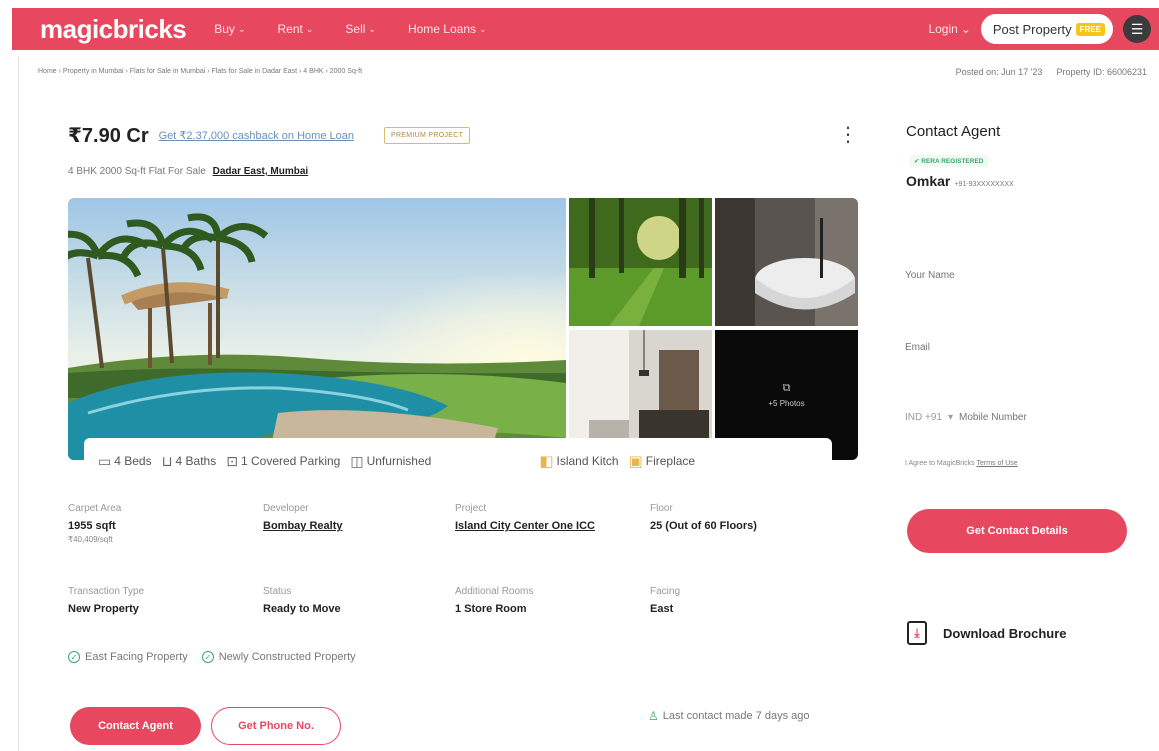 The height and width of the screenshot is (751, 1159). I want to click on login-label: Login, so click(943, 29).